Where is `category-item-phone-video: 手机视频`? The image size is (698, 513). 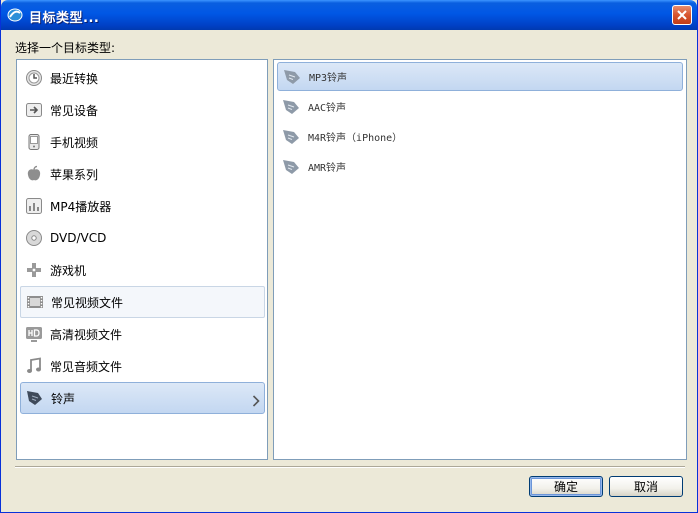 category-item-phone-video: 手机视频 is located at coordinates (142, 142).